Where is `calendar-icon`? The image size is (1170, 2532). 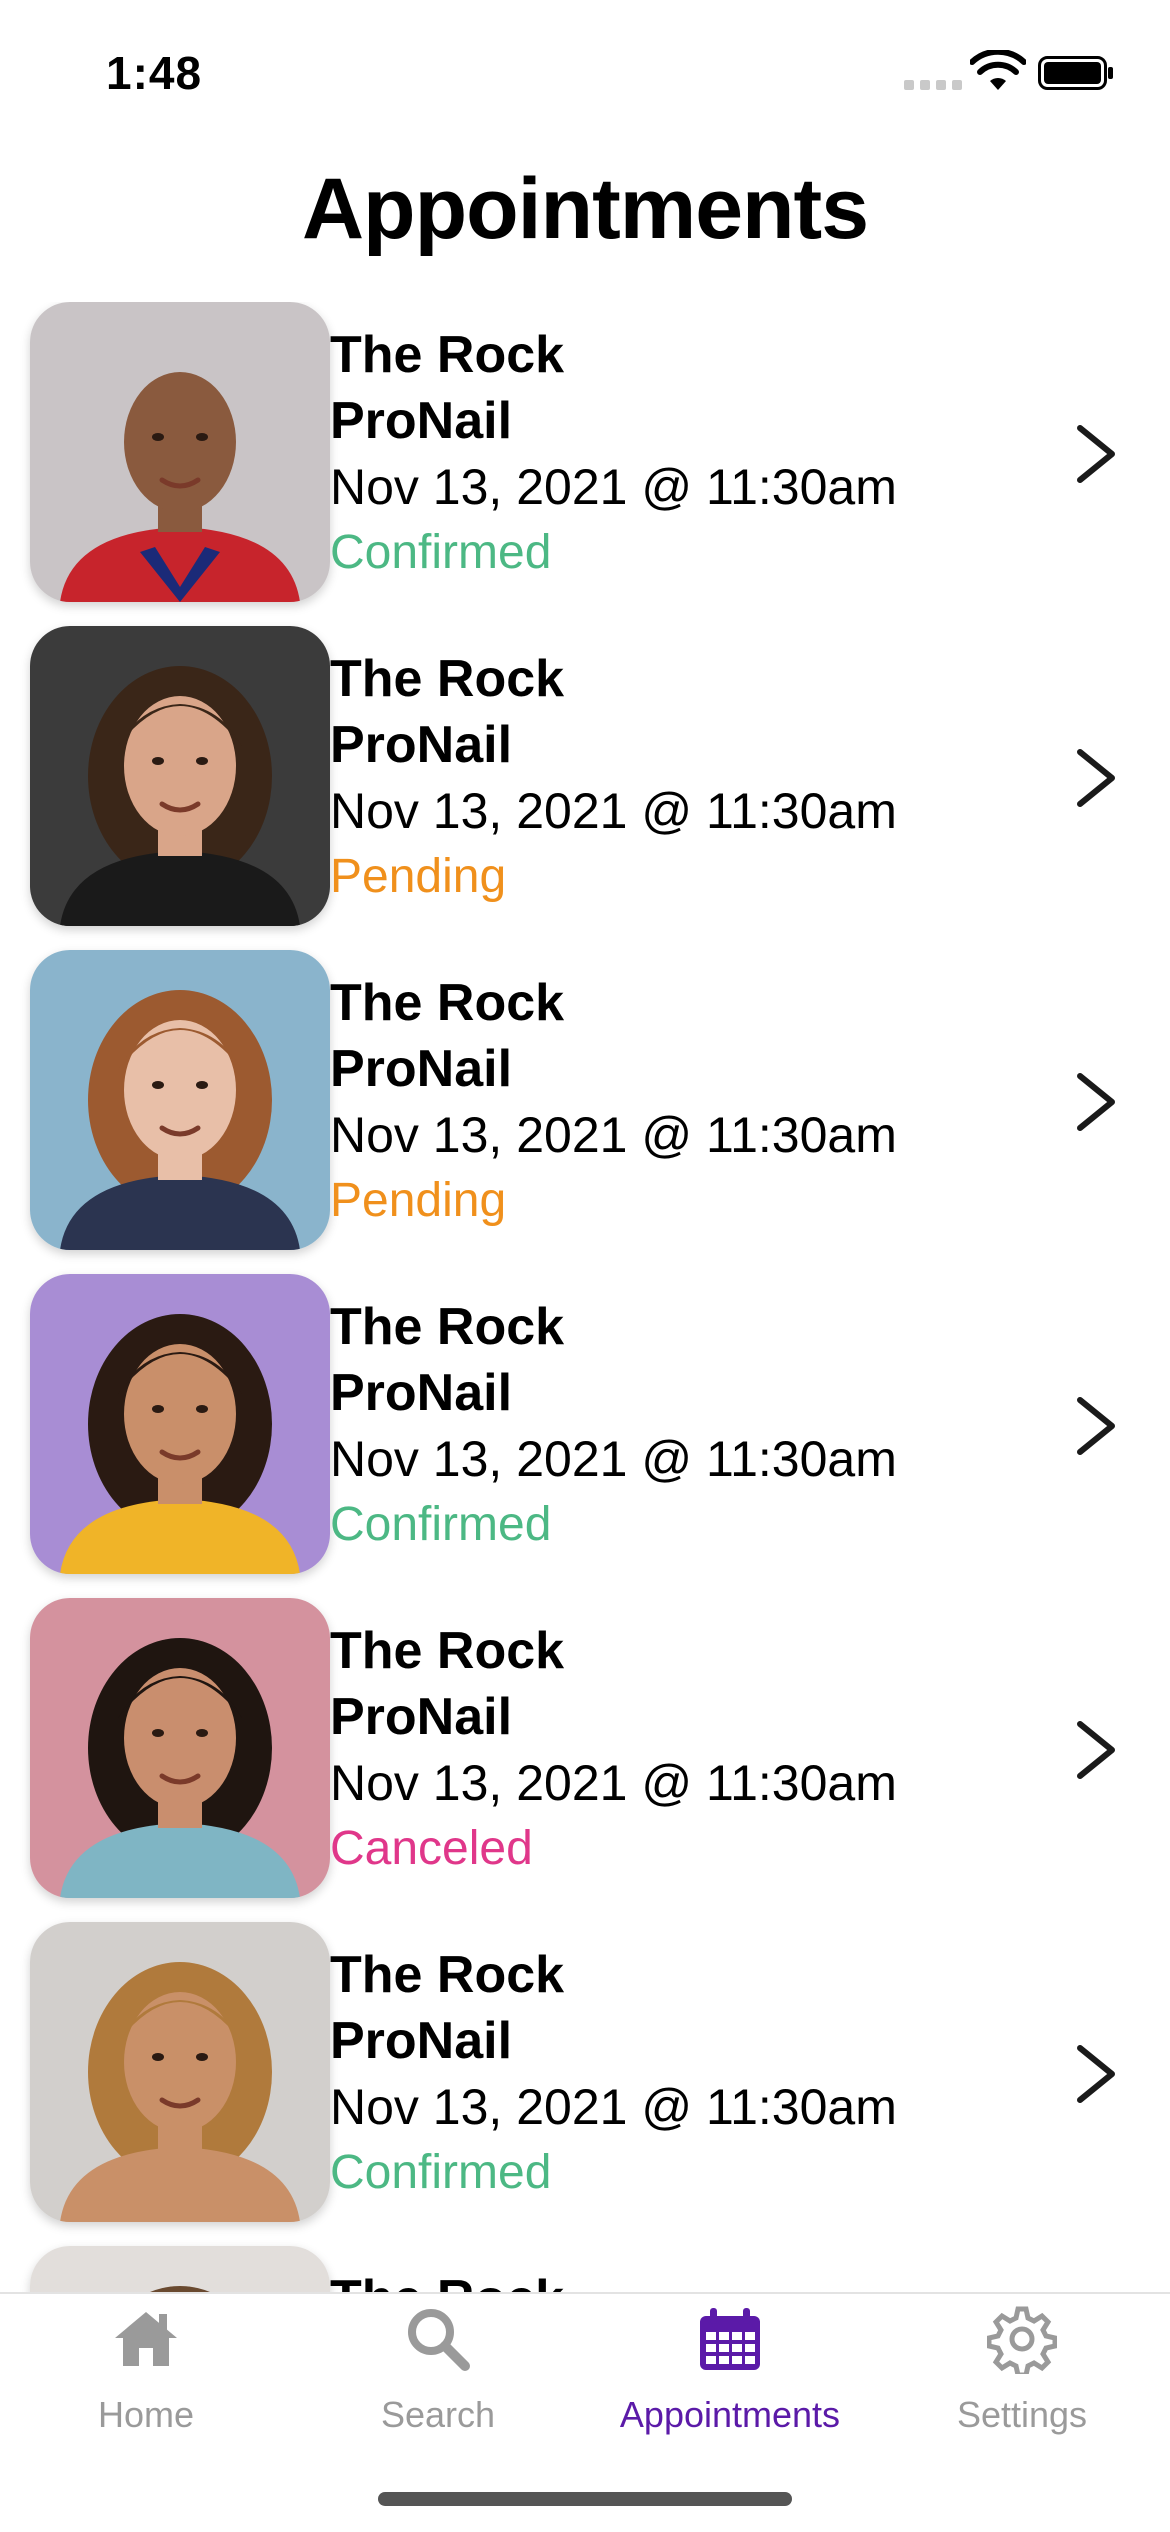
calendar-icon is located at coordinates (730, 2339).